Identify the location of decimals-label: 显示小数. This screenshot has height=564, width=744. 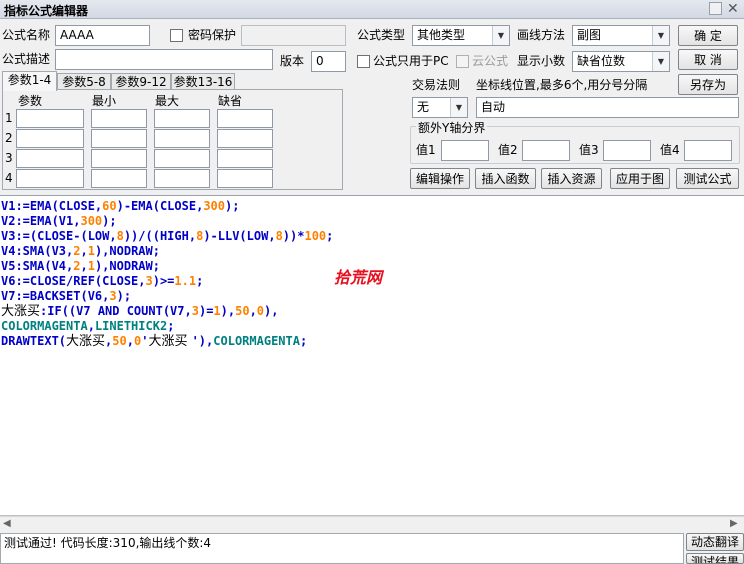
(541, 61).